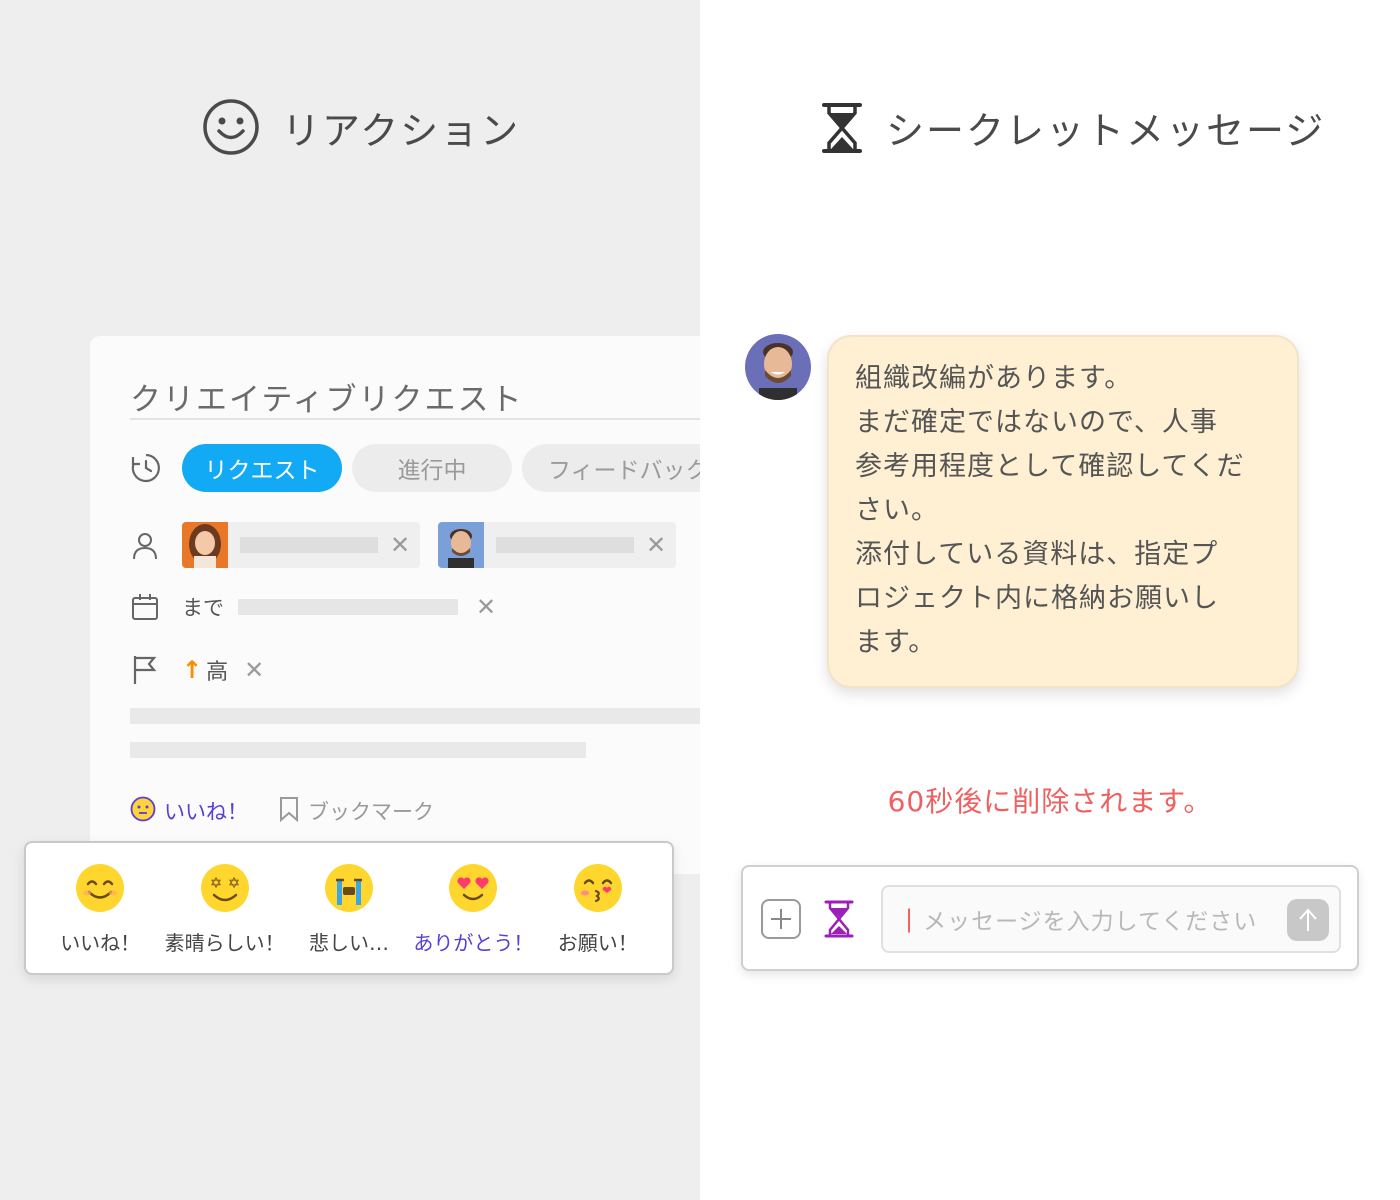  Describe the element at coordinates (842, 128) in the screenshot. I see `hourglass-icon` at that location.